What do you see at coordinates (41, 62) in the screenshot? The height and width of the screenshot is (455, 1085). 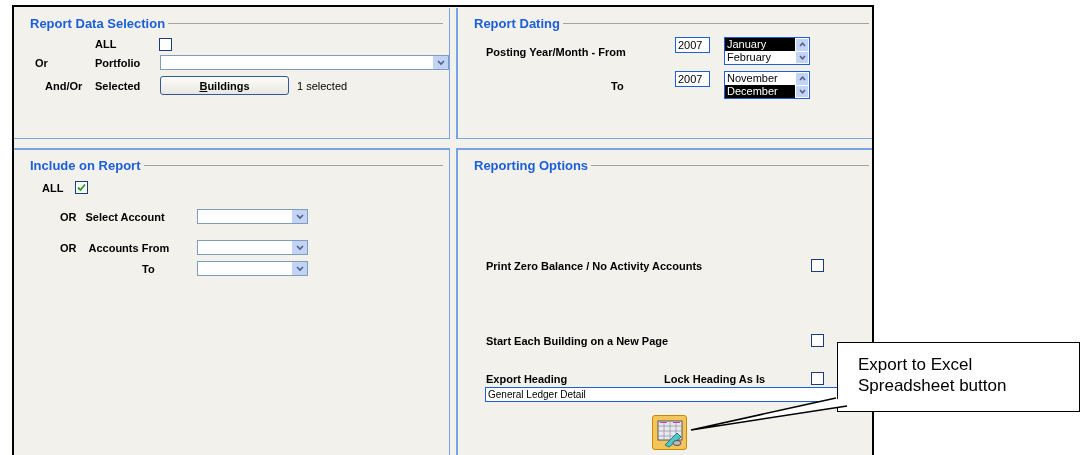 I see `label: Or` at bounding box center [41, 62].